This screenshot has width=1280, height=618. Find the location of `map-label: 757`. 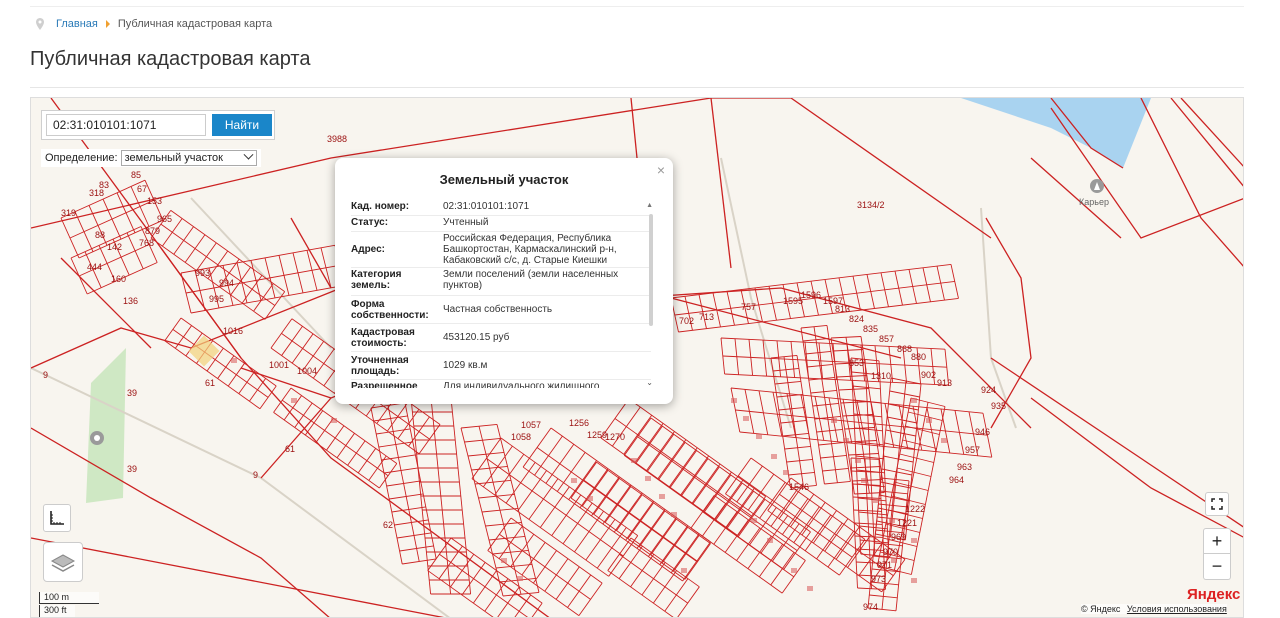

map-label: 757 is located at coordinates (748, 307).